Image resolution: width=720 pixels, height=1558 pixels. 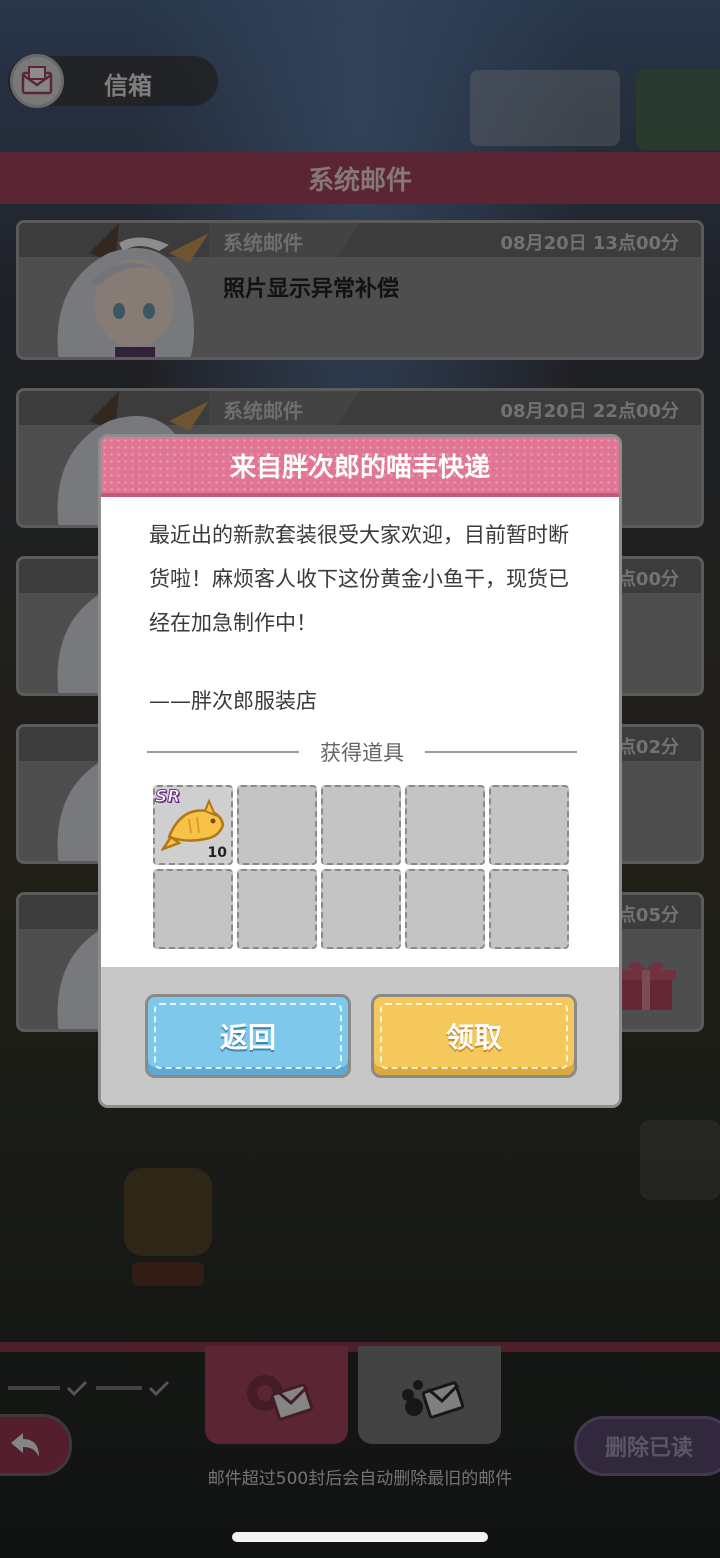 What do you see at coordinates (193, 825) in the screenshot?
I see `reward-slot: SR 10` at bounding box center [193, 825].